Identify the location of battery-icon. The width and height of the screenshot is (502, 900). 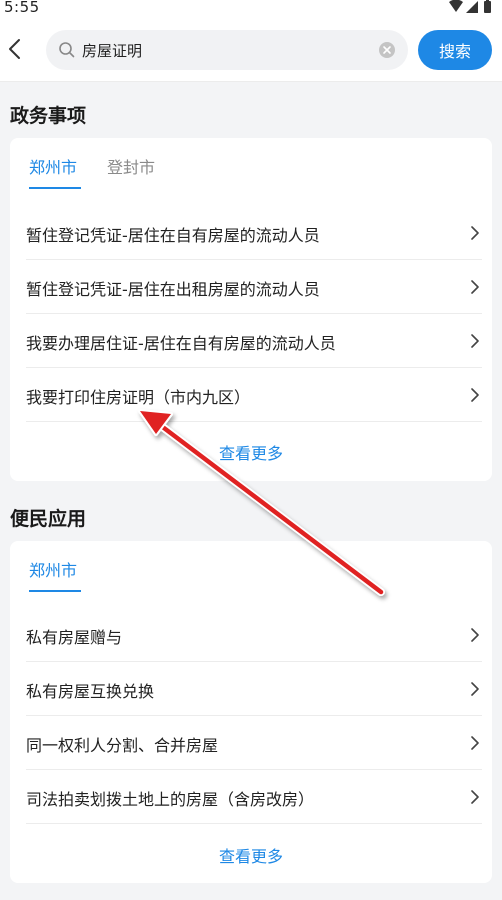
(487, 6).